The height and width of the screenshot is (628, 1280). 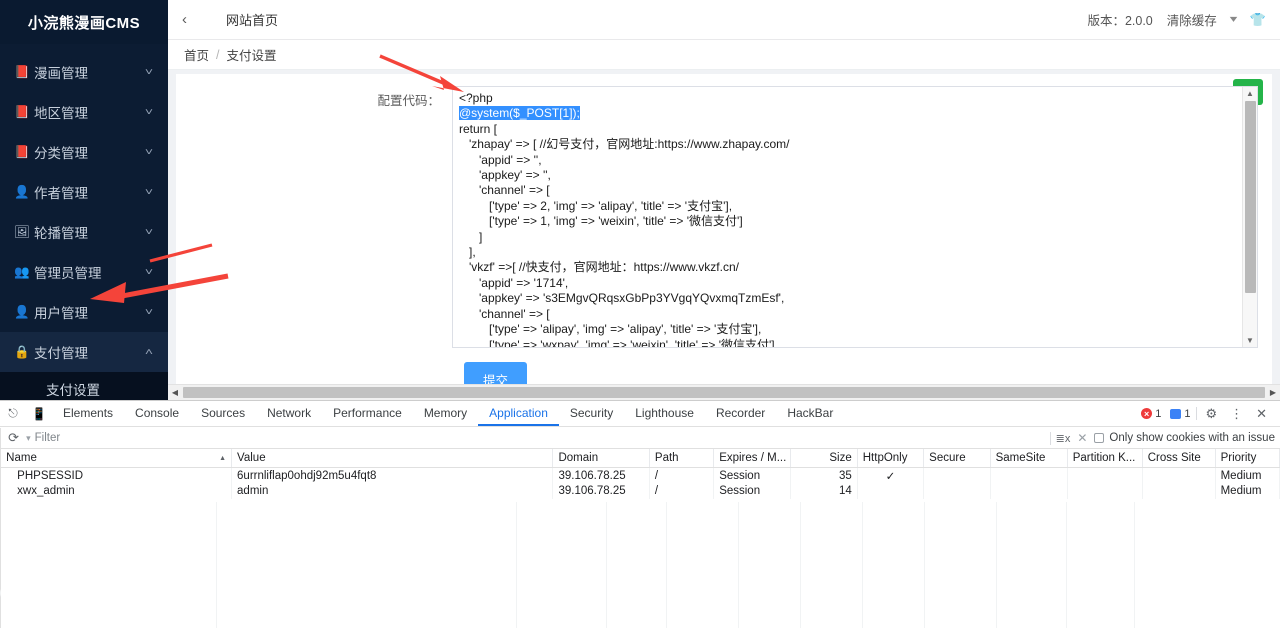 I want to click on devtools-tab-memory: Memory, so click(x=445, y=413).